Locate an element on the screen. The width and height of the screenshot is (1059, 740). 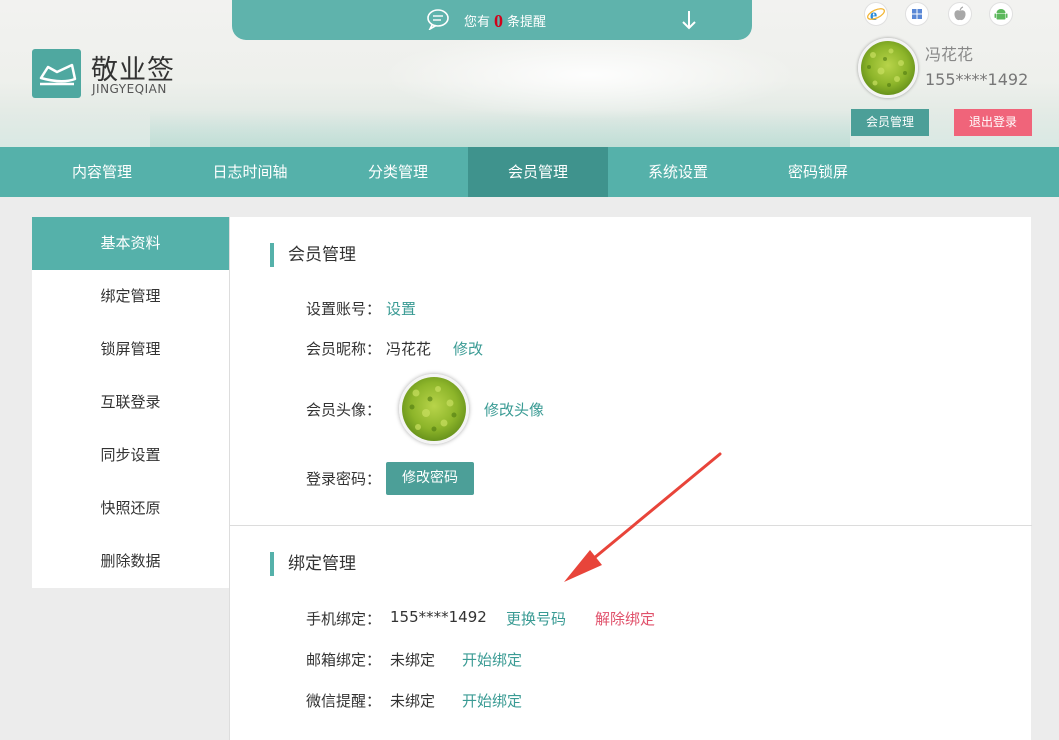
notice-bar: 您有 0 条提醒 is located at coordinates (492, 20).